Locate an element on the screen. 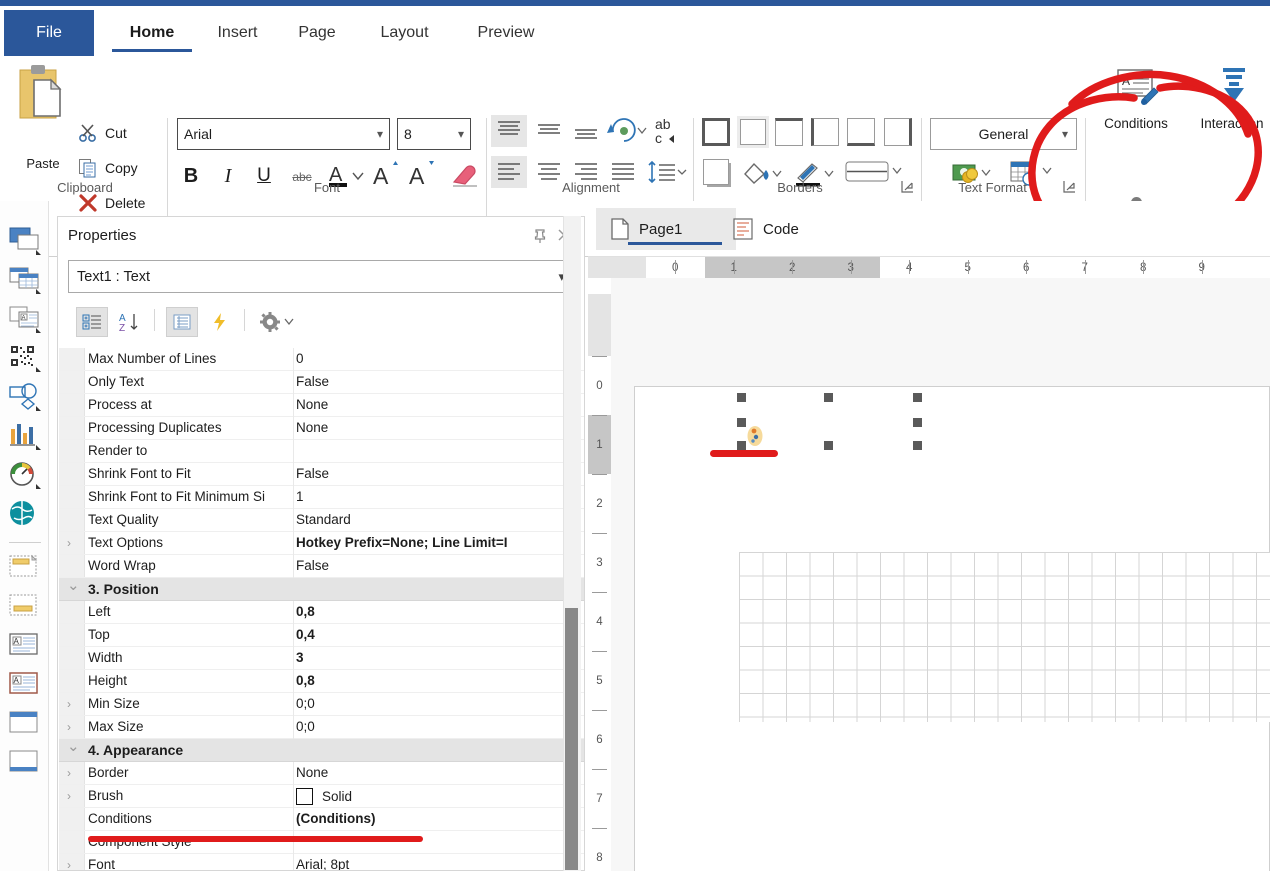  property-row: › Min Size 0;0 is located at coordinates (321, 704).